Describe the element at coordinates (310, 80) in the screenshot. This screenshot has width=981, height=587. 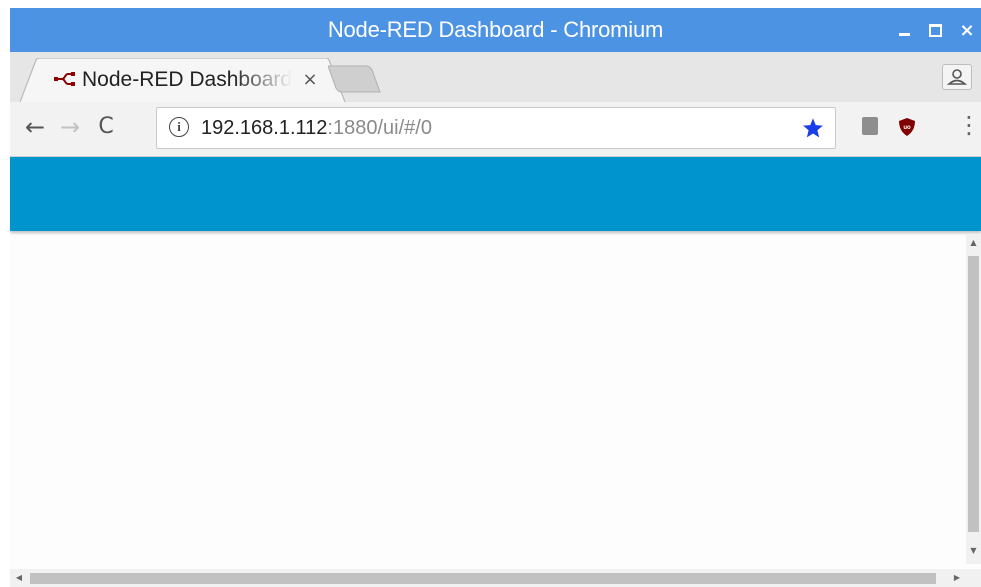
I see `close-tab-button: ×` at that location.